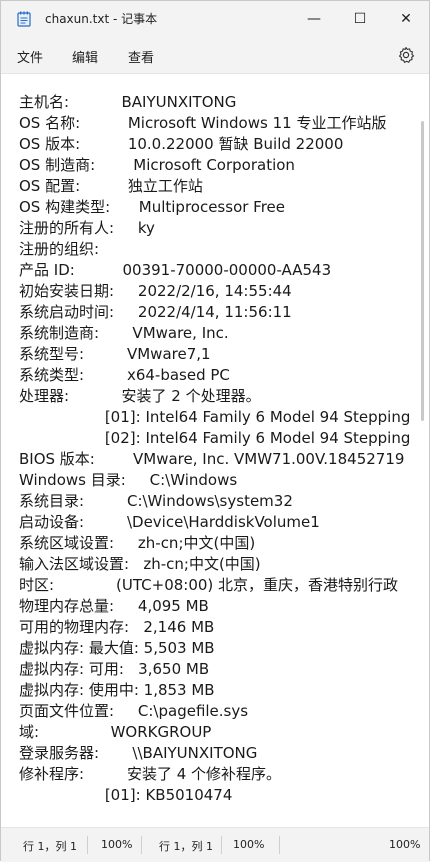  What do you see at coordinates (101, 19) in the screenshot?
I see `window-title: chaxun.txt - 记事本` at bounding box center [101, 19].